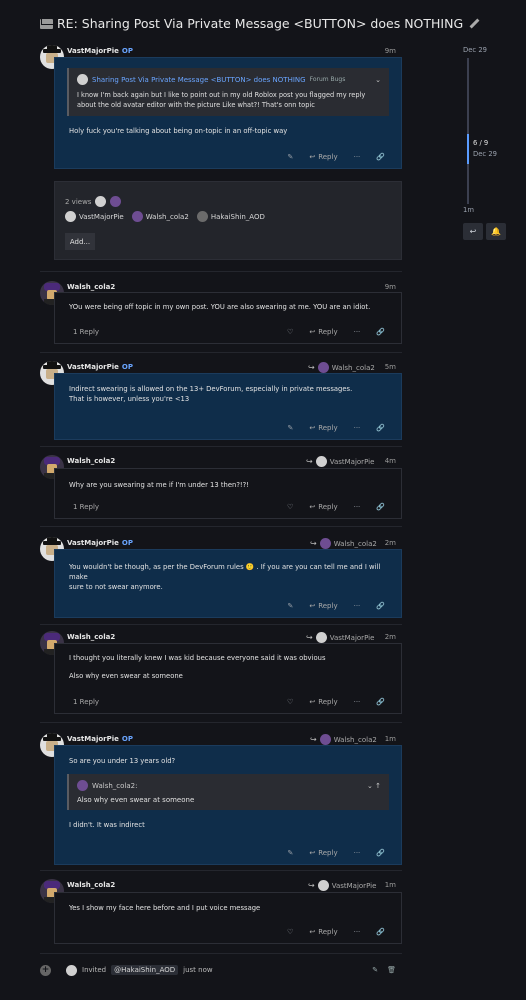 The height and width of the screenshot is (1000, 526). Describe the element at coordinates (228, 332) in the screenshot. I see `post-actions: 1 Reply ♡ ↩ Reply ··· 🔗` at that location.